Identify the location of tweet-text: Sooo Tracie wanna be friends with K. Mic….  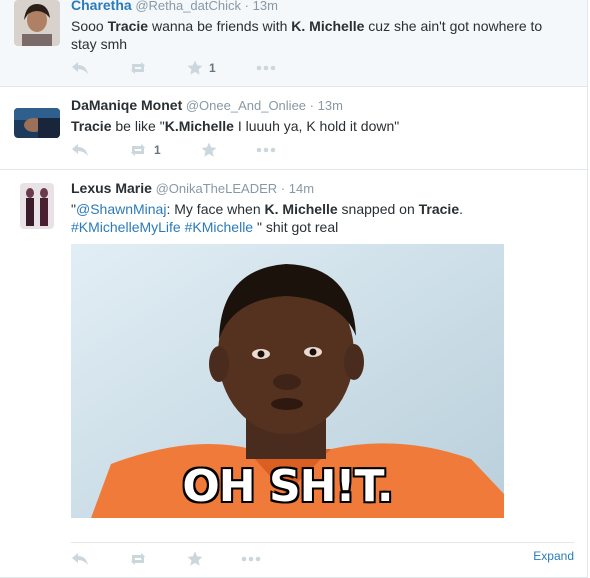
(307, 35).